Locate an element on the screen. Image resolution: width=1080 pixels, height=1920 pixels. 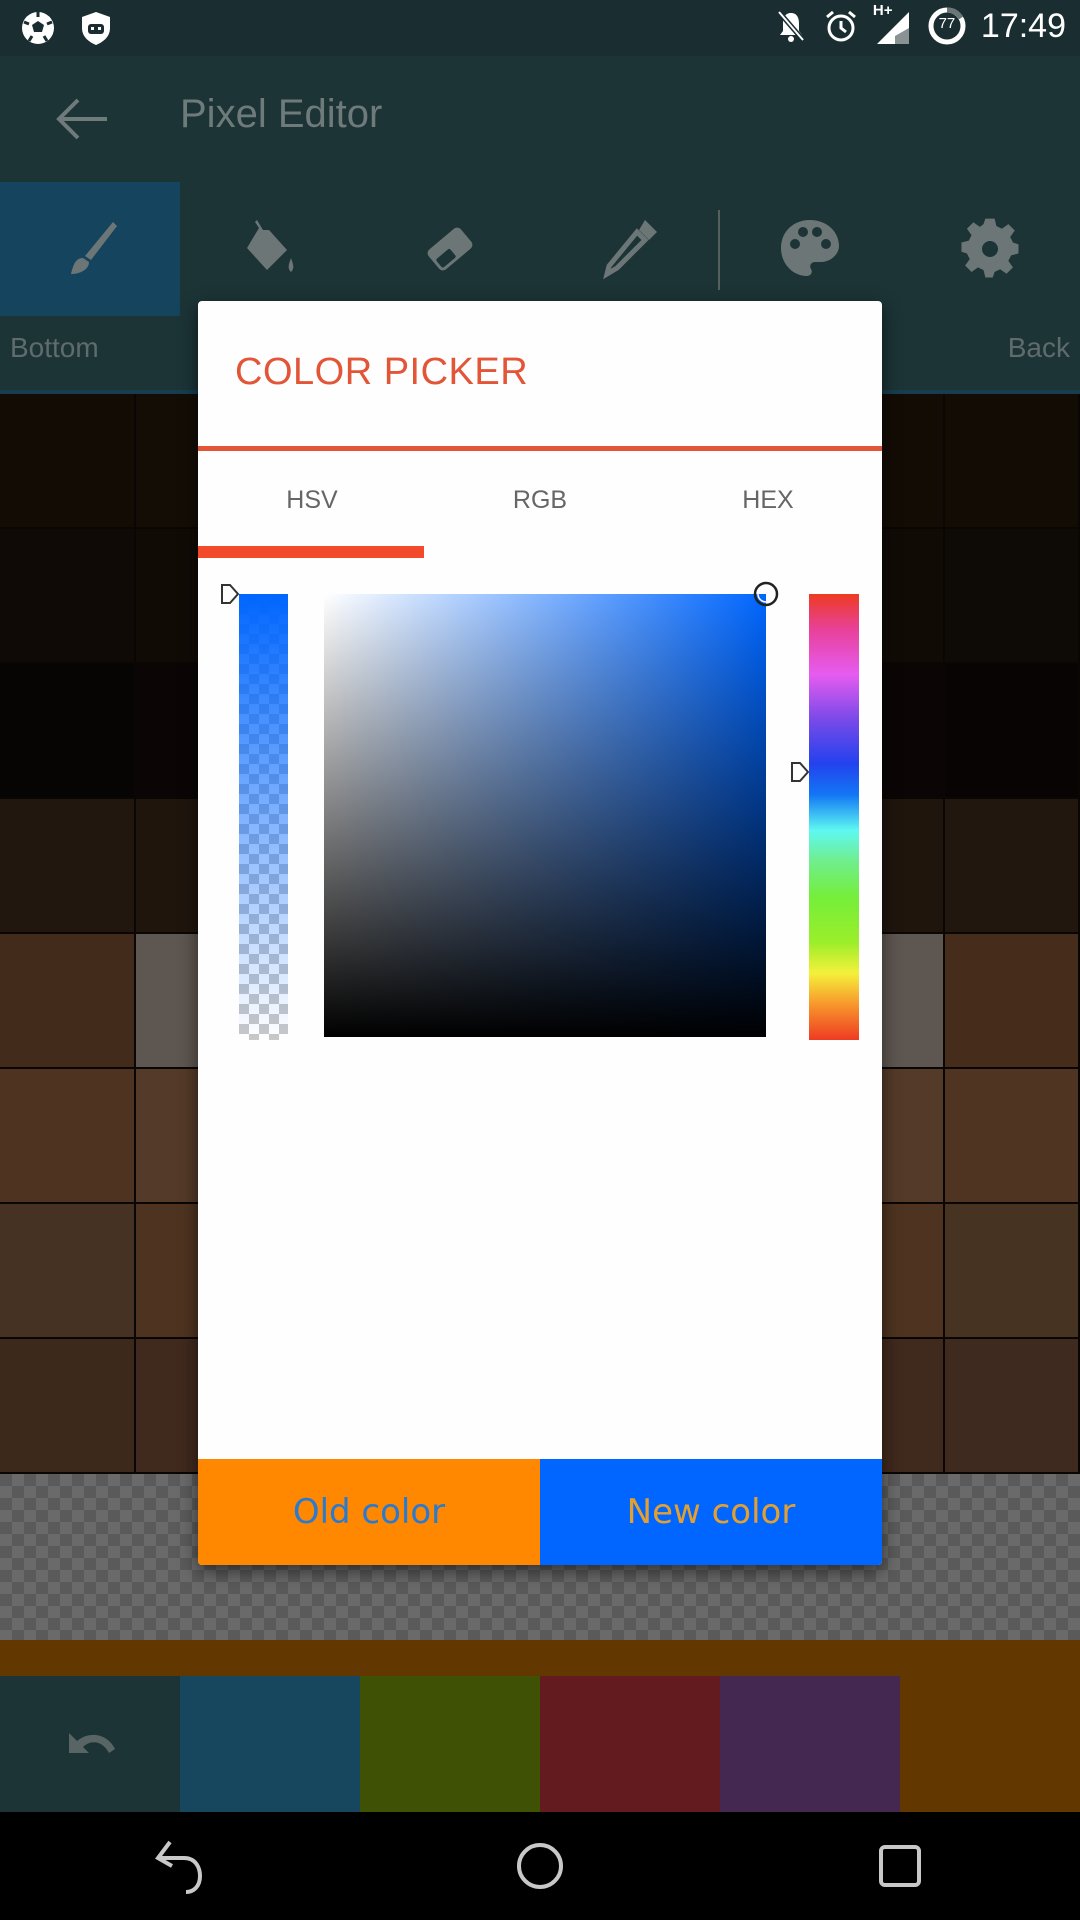
cyanogen-shield-icon is located at coordinates (96, 28).